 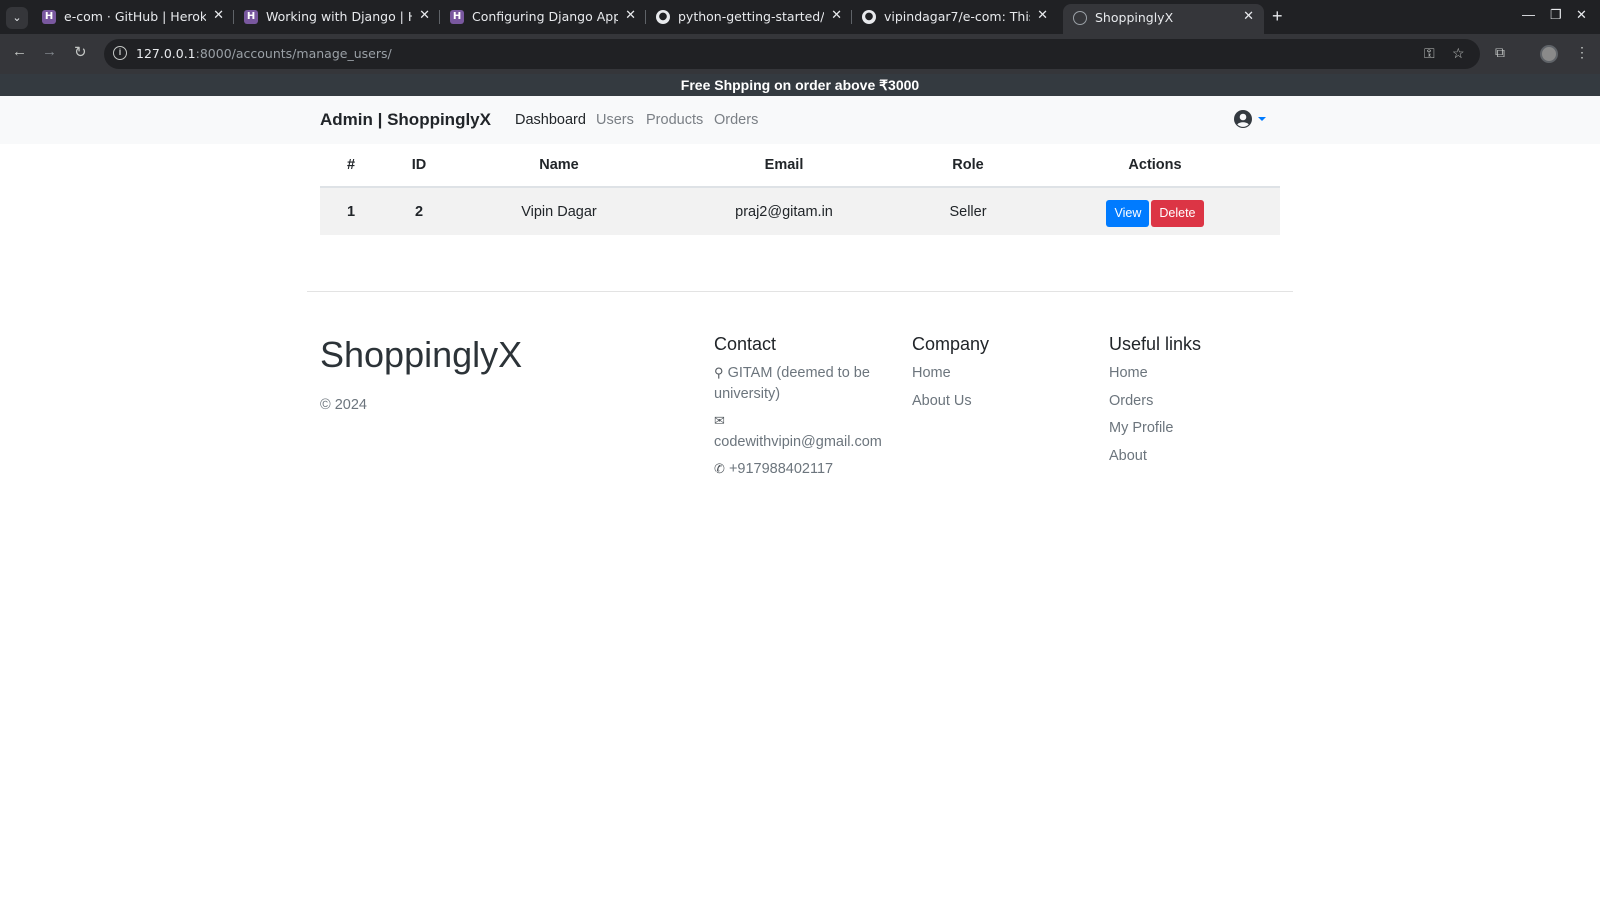 What do you see at coordinates (1549, 54) in the screenshot?
I see `profile-avatar-icon` at bounding box center [1549, 54].